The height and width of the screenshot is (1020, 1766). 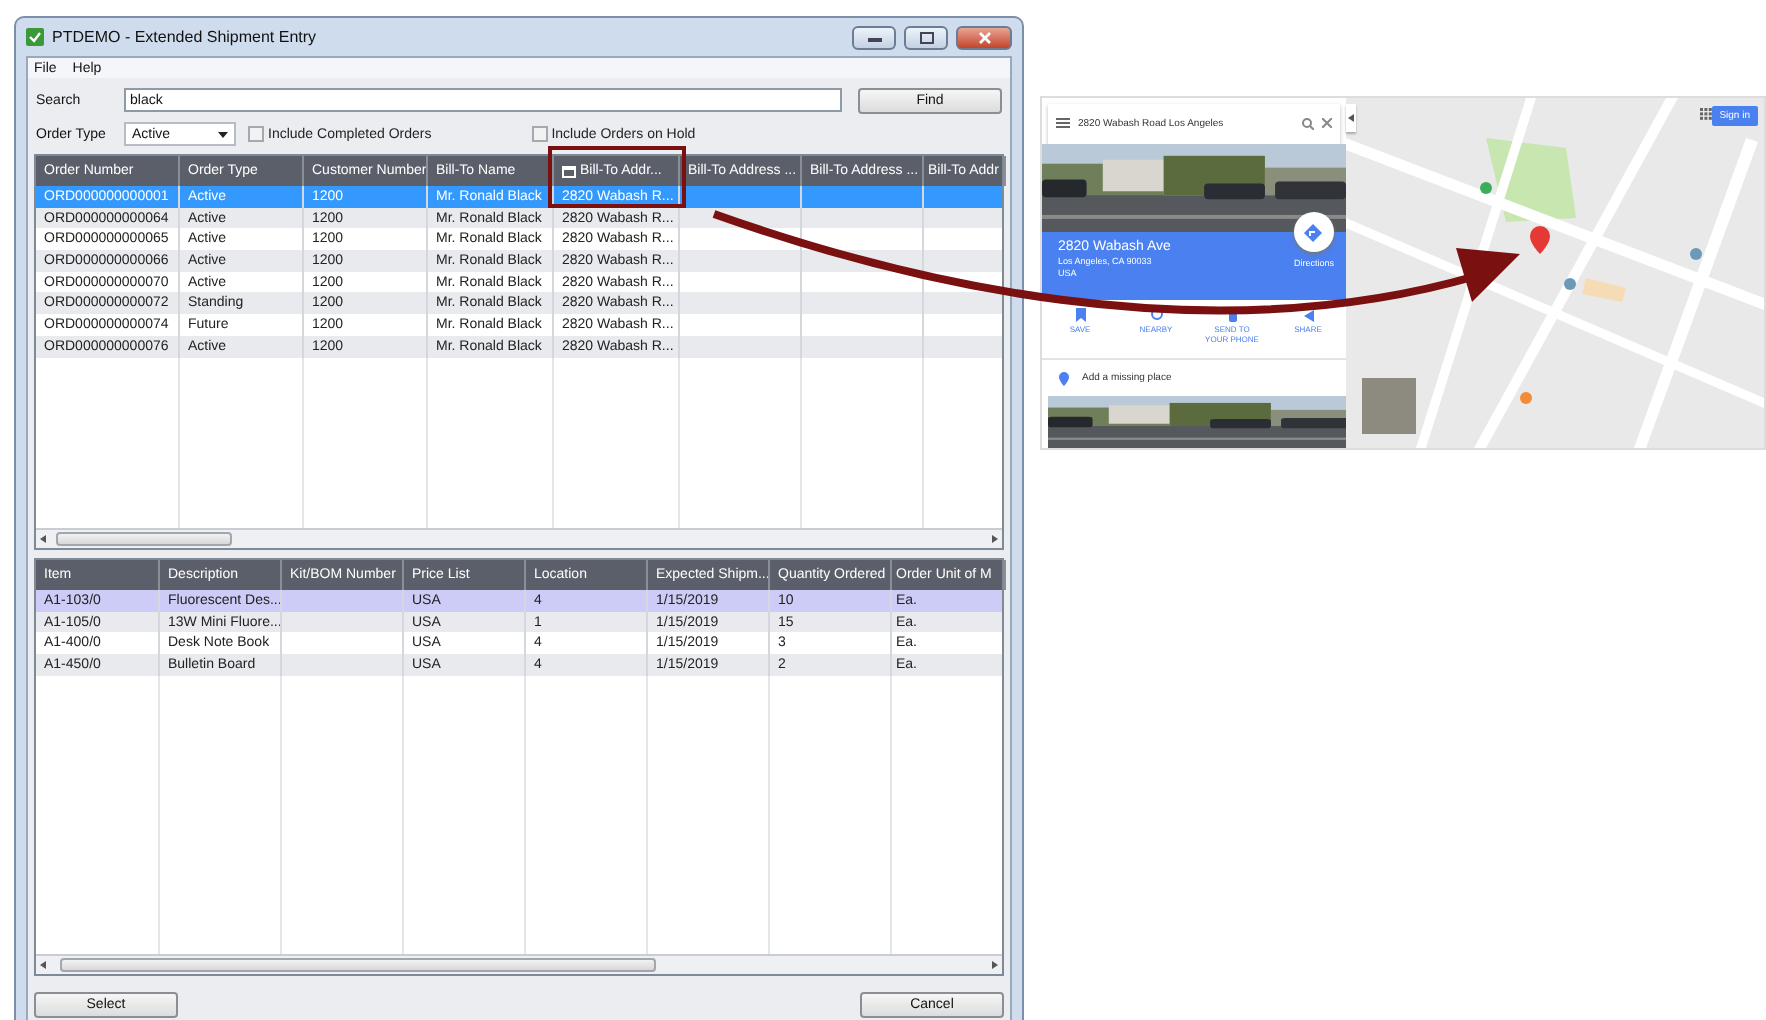 I want to click on minimize-button, so click(x=874, y=37).